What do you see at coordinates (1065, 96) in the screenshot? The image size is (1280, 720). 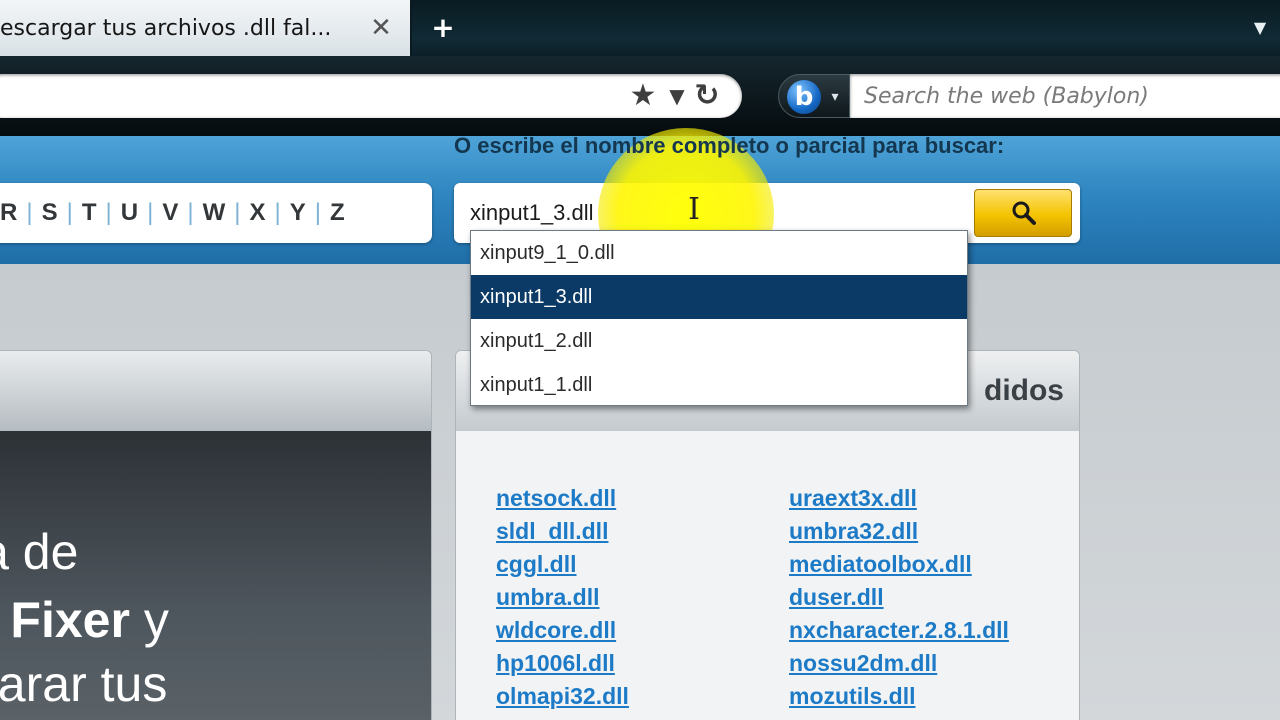 I see `web-search-input` at bounding box center [1065, 96].